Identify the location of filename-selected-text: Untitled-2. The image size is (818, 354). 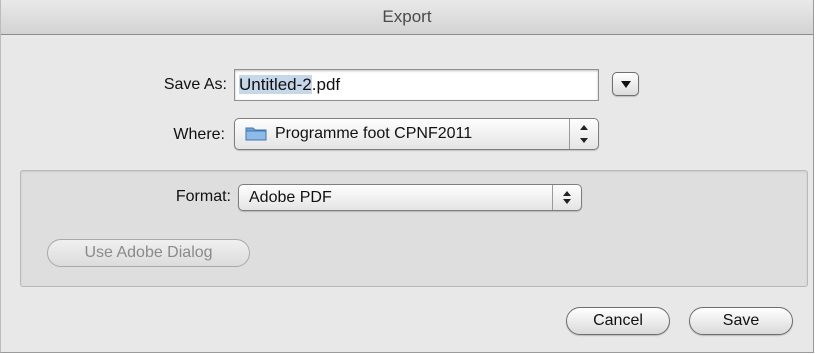
(275, 84).